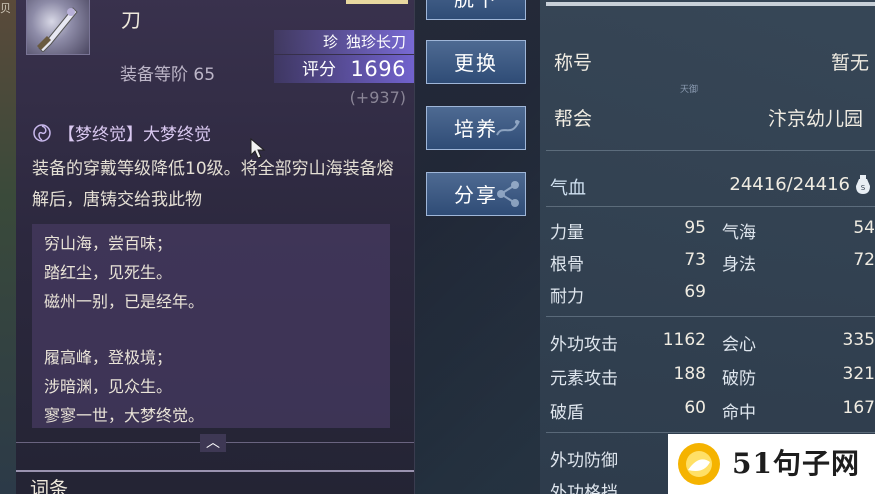  Describe the element at coordinates (858, 340) in the screenshot. I see `combat-value: 335` at that location.